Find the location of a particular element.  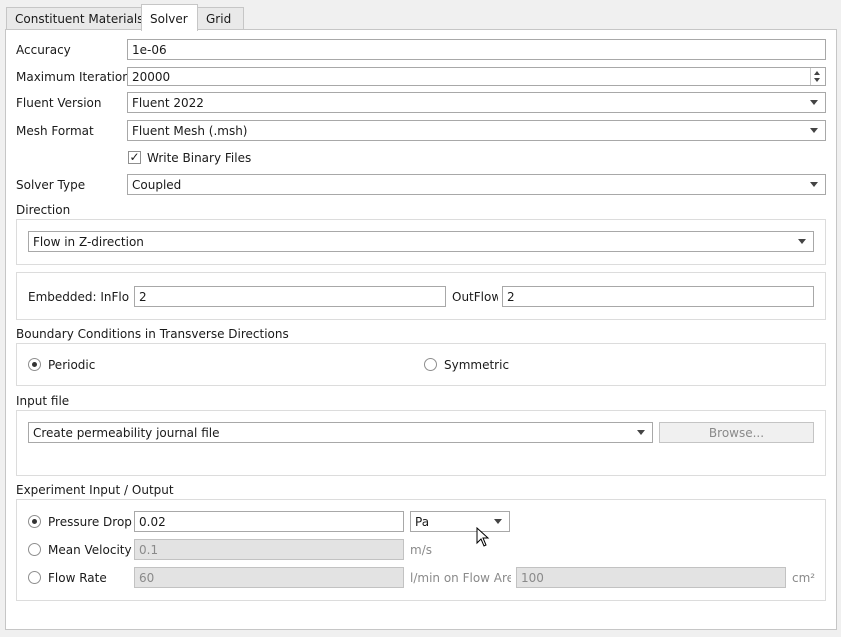

symmetric-radio is located at coordinates (430, 364).